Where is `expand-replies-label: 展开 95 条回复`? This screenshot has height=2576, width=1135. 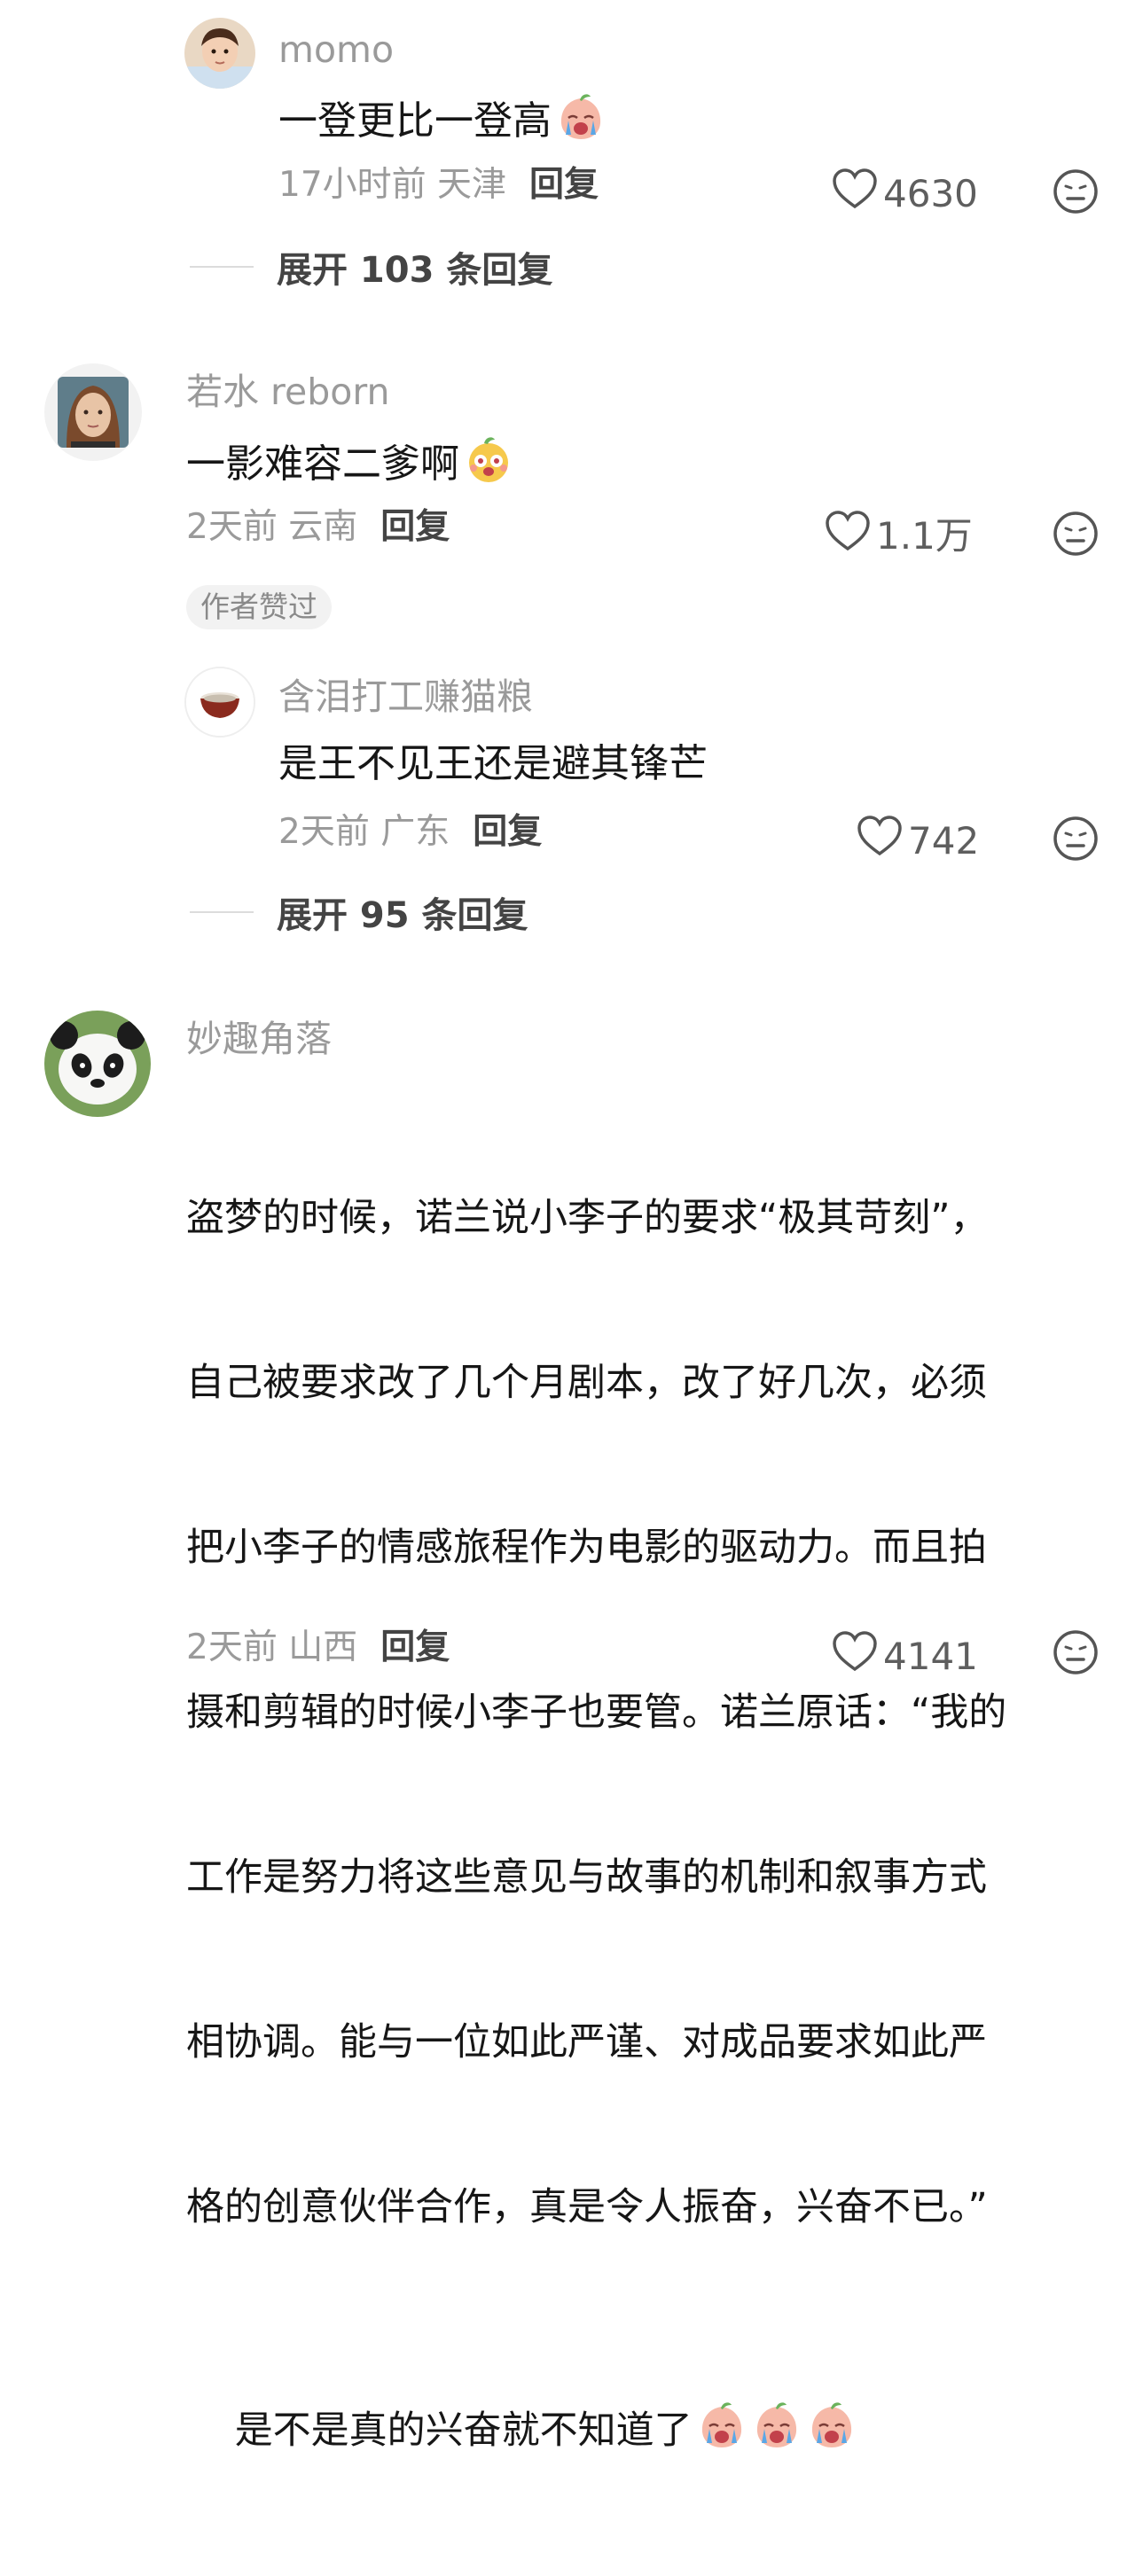 expand-replies-label: 展开 95 条回复 is located at coordinates (402, 916).